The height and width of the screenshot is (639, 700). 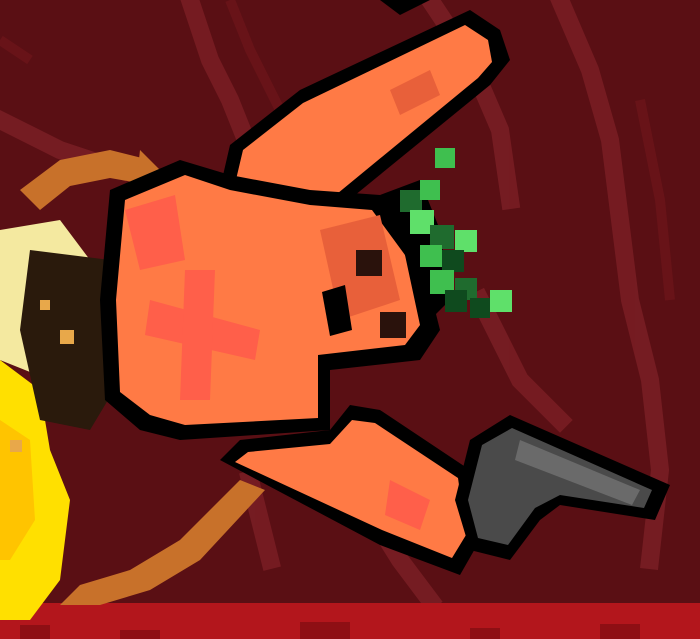 What do you see at coordinates (393, 325) in the screenshot?
I see `character-eye-right` at bounding box center [393, 325].